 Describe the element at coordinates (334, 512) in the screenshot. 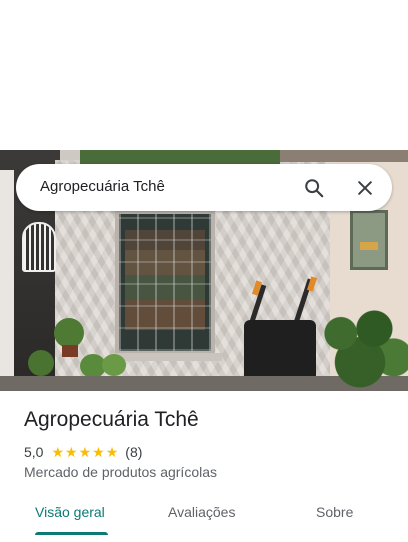

I see `tab-about: Sobre` at that location.